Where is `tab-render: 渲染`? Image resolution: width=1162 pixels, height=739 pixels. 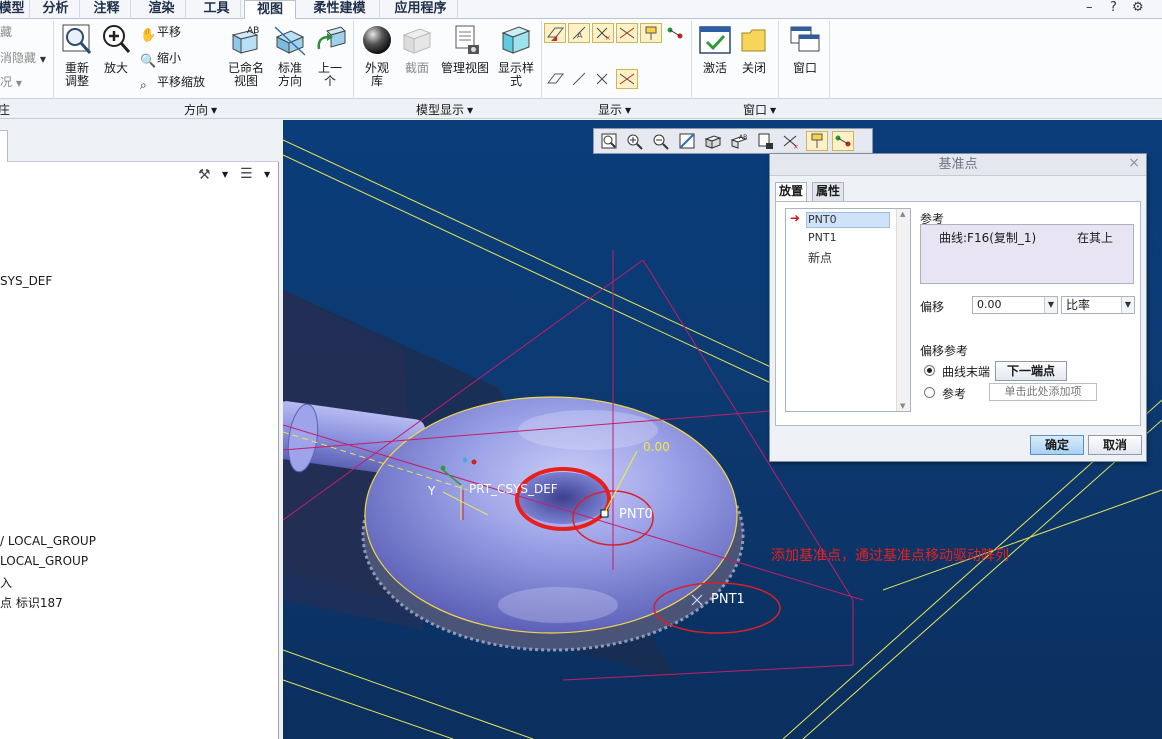 tab-render: 渲染 is located at coordinates (162, 9).